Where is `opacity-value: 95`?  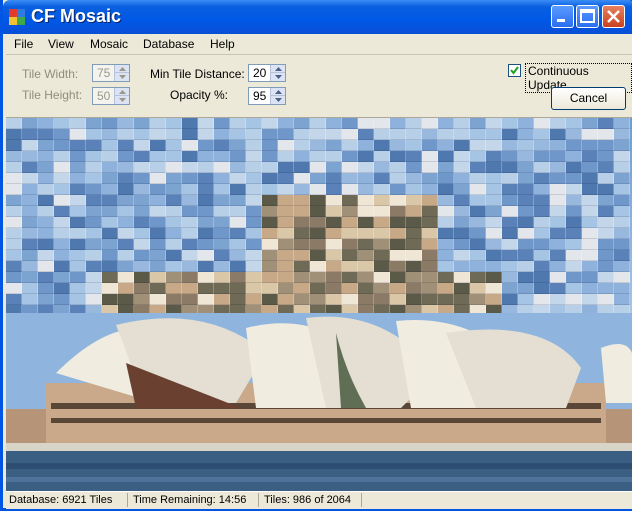 opacity-value: 95 is located at coordinates (259, 96).